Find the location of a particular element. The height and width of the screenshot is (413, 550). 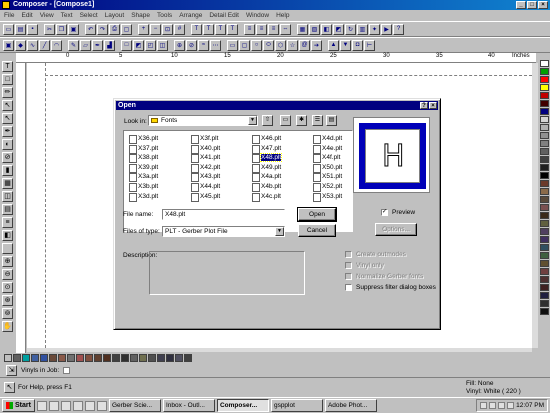

contour-icon: ◫ is located at coordinates (162, 45).